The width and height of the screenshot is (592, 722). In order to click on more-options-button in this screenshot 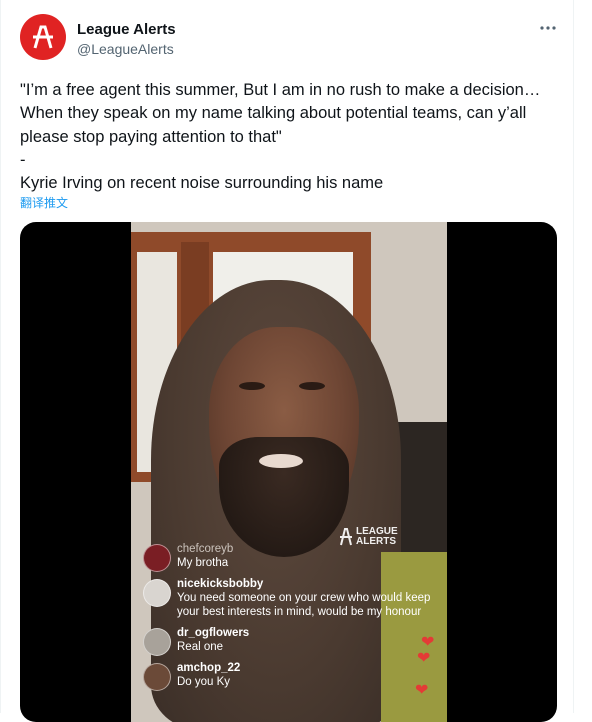, I will do `click(548, 28)`.